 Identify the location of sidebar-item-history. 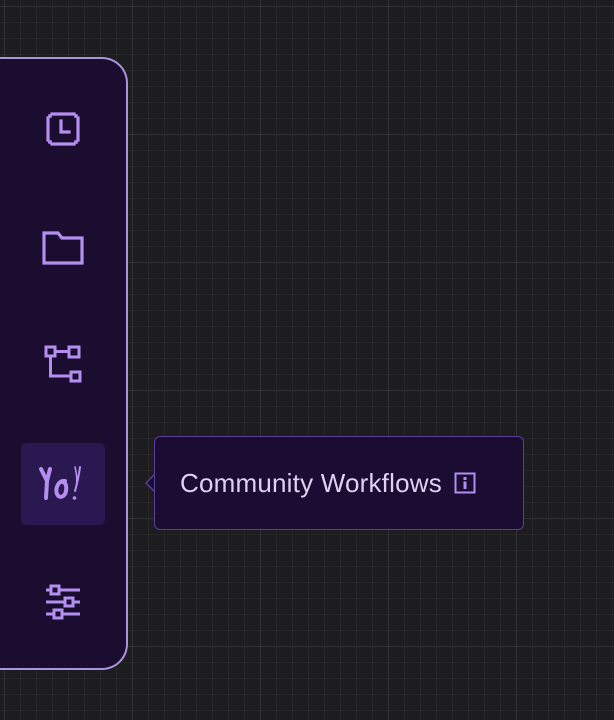
(63, 129).